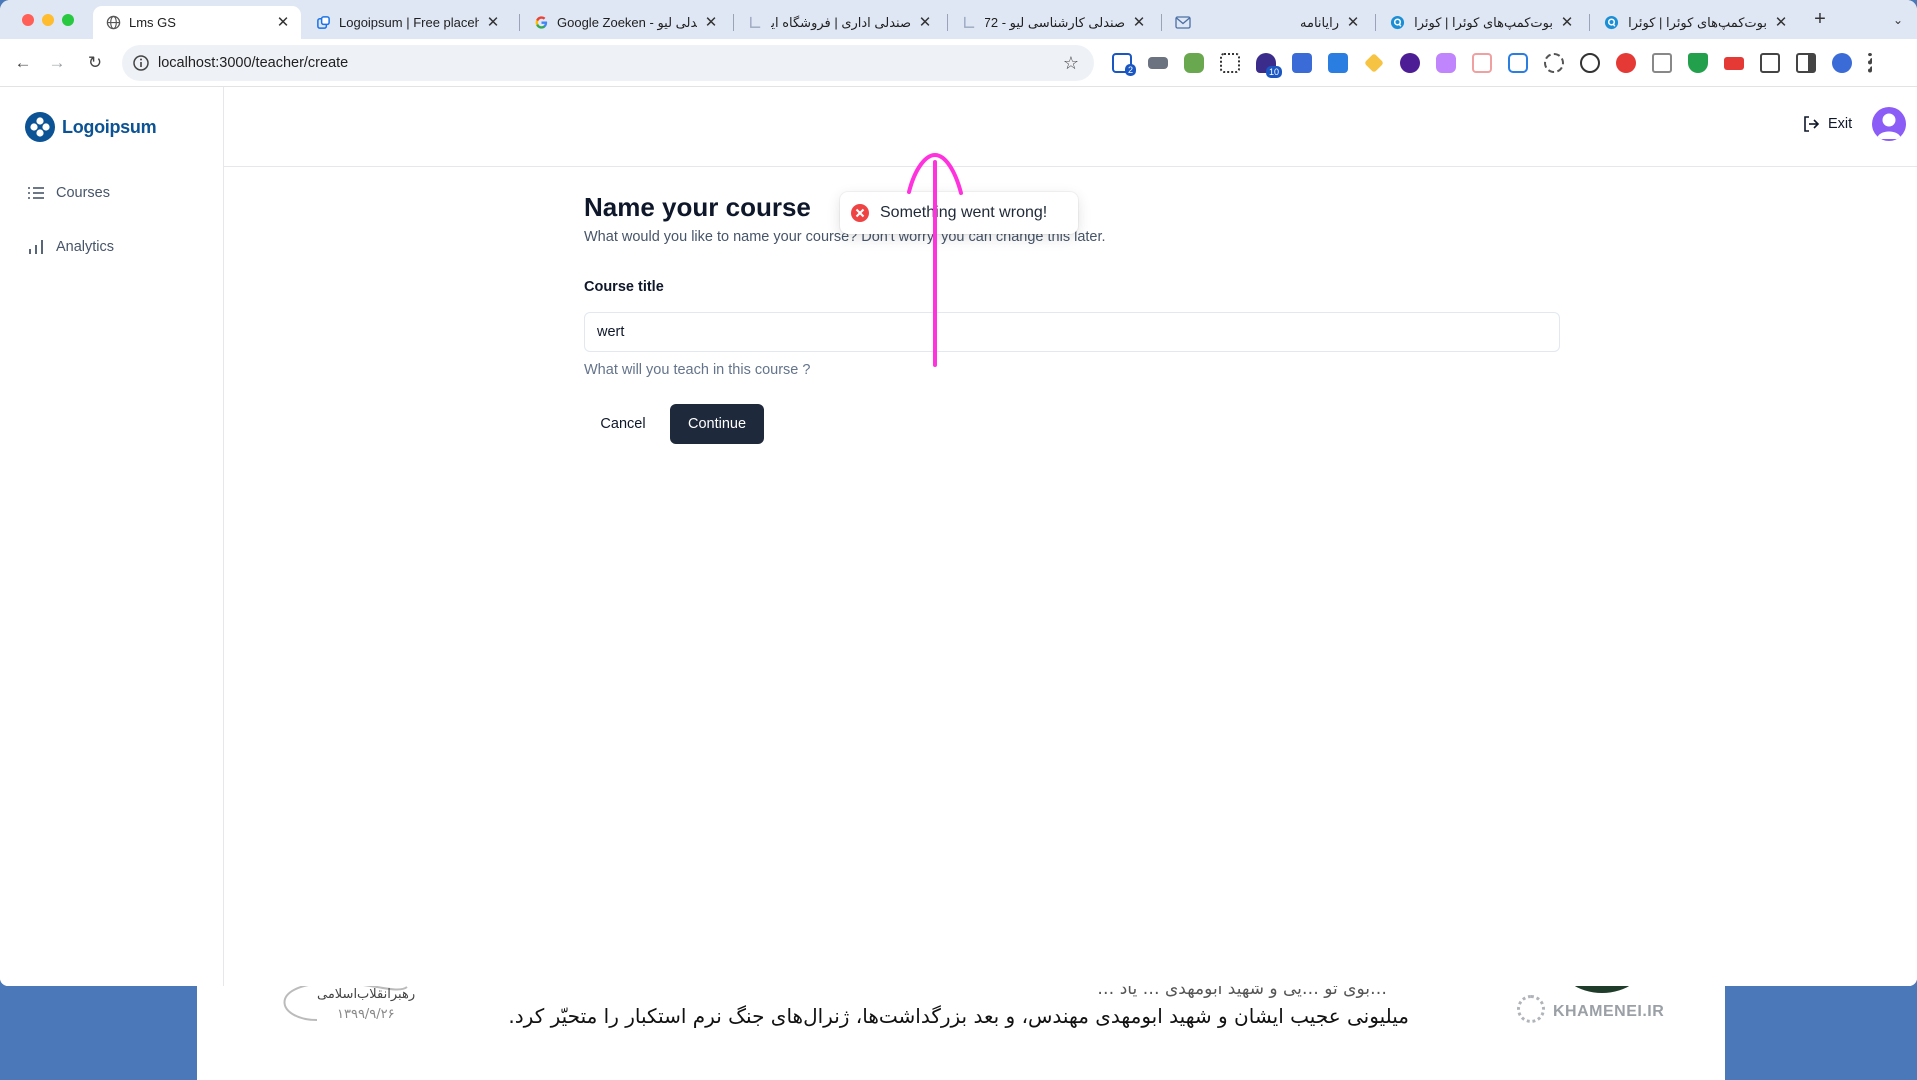 The height and width of the screenshot is (1080, 1917). Describe the element at coordinates (541, 23) in the screenshot. I see `google-favicon-icon` at that location.